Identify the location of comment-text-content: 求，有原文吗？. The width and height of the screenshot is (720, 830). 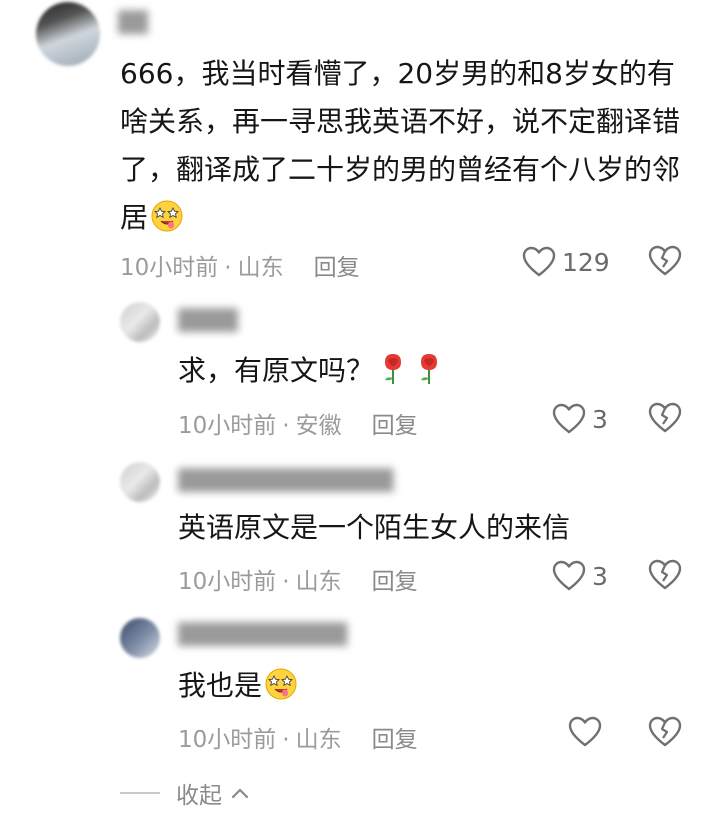
(276, 370).